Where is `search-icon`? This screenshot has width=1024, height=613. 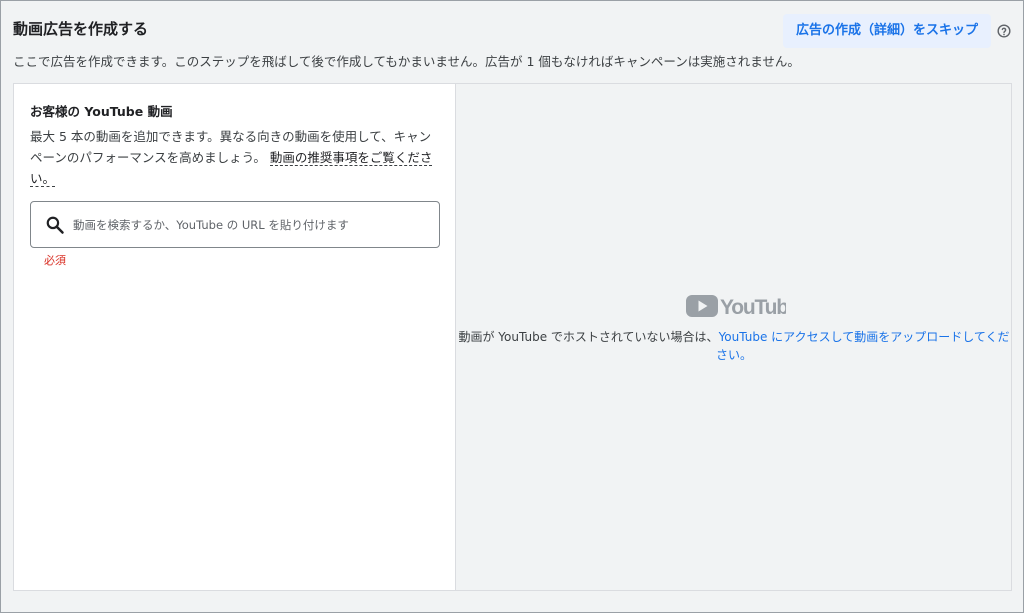 search-icon is located at coordinates (55, 225).